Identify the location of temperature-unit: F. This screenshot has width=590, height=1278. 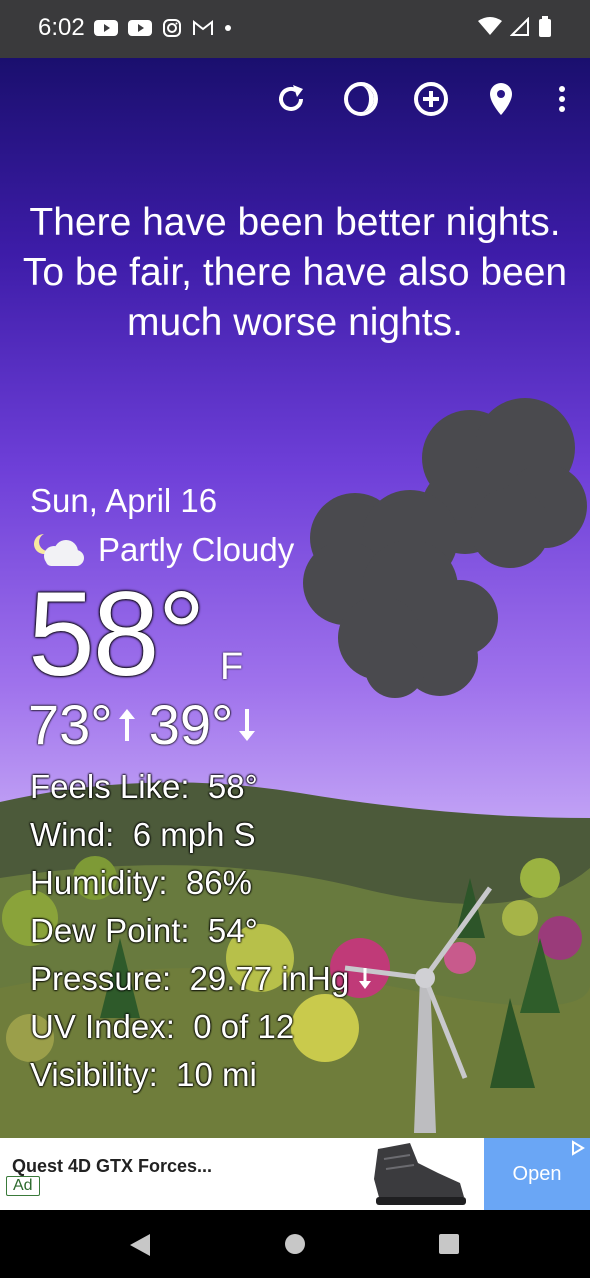
(232, 667).